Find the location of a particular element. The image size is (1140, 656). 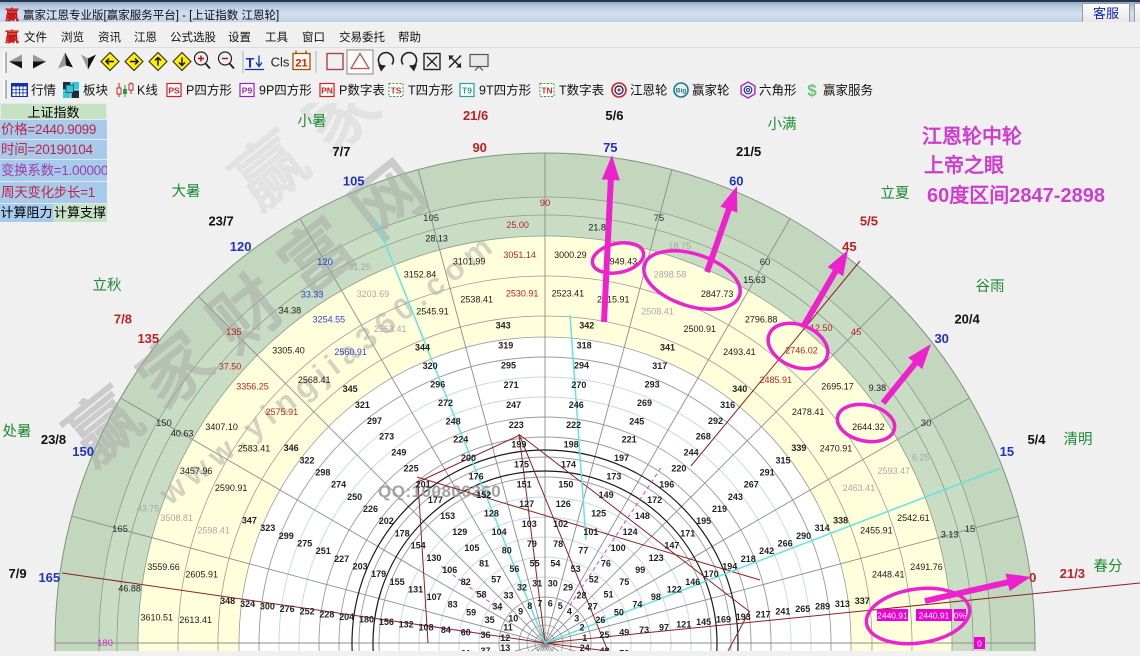

svg-text: 2470.91 is located at coordinates (836, 449).